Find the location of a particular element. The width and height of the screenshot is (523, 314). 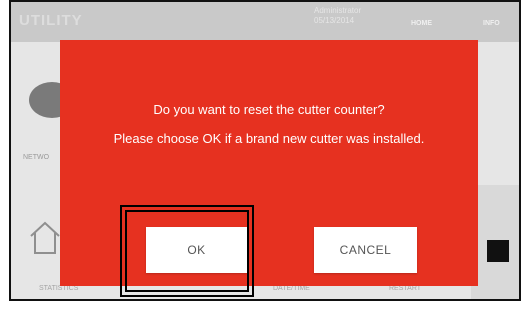

black-square-marker is located at coordinates (498, 251).